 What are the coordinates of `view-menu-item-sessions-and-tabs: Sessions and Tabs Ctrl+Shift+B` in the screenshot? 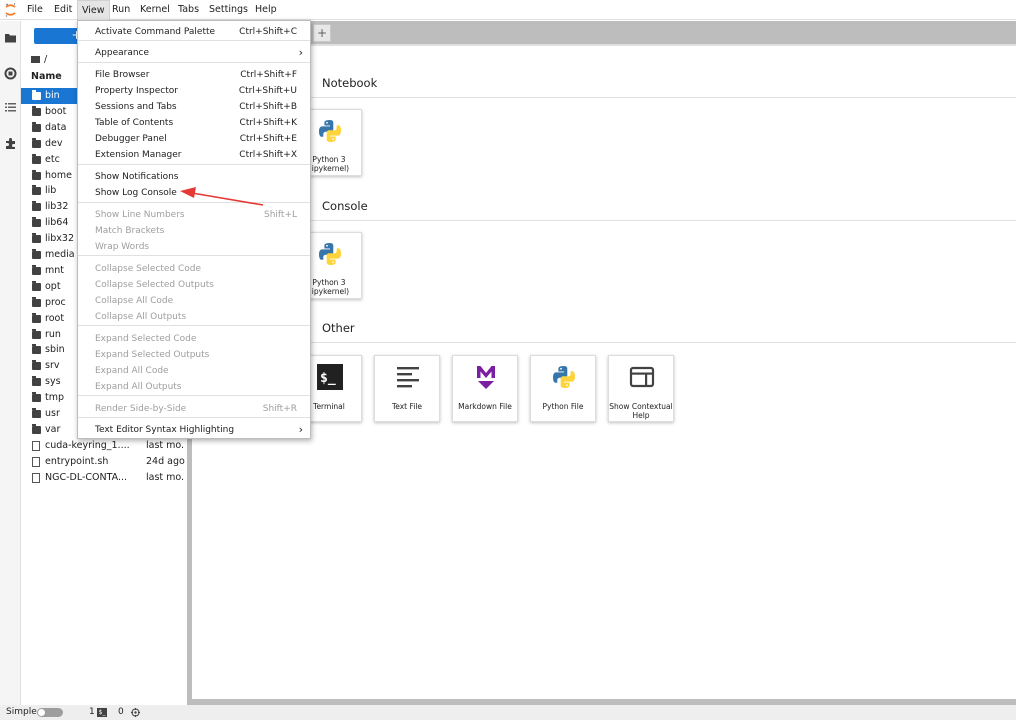 It's located at (194, 107).